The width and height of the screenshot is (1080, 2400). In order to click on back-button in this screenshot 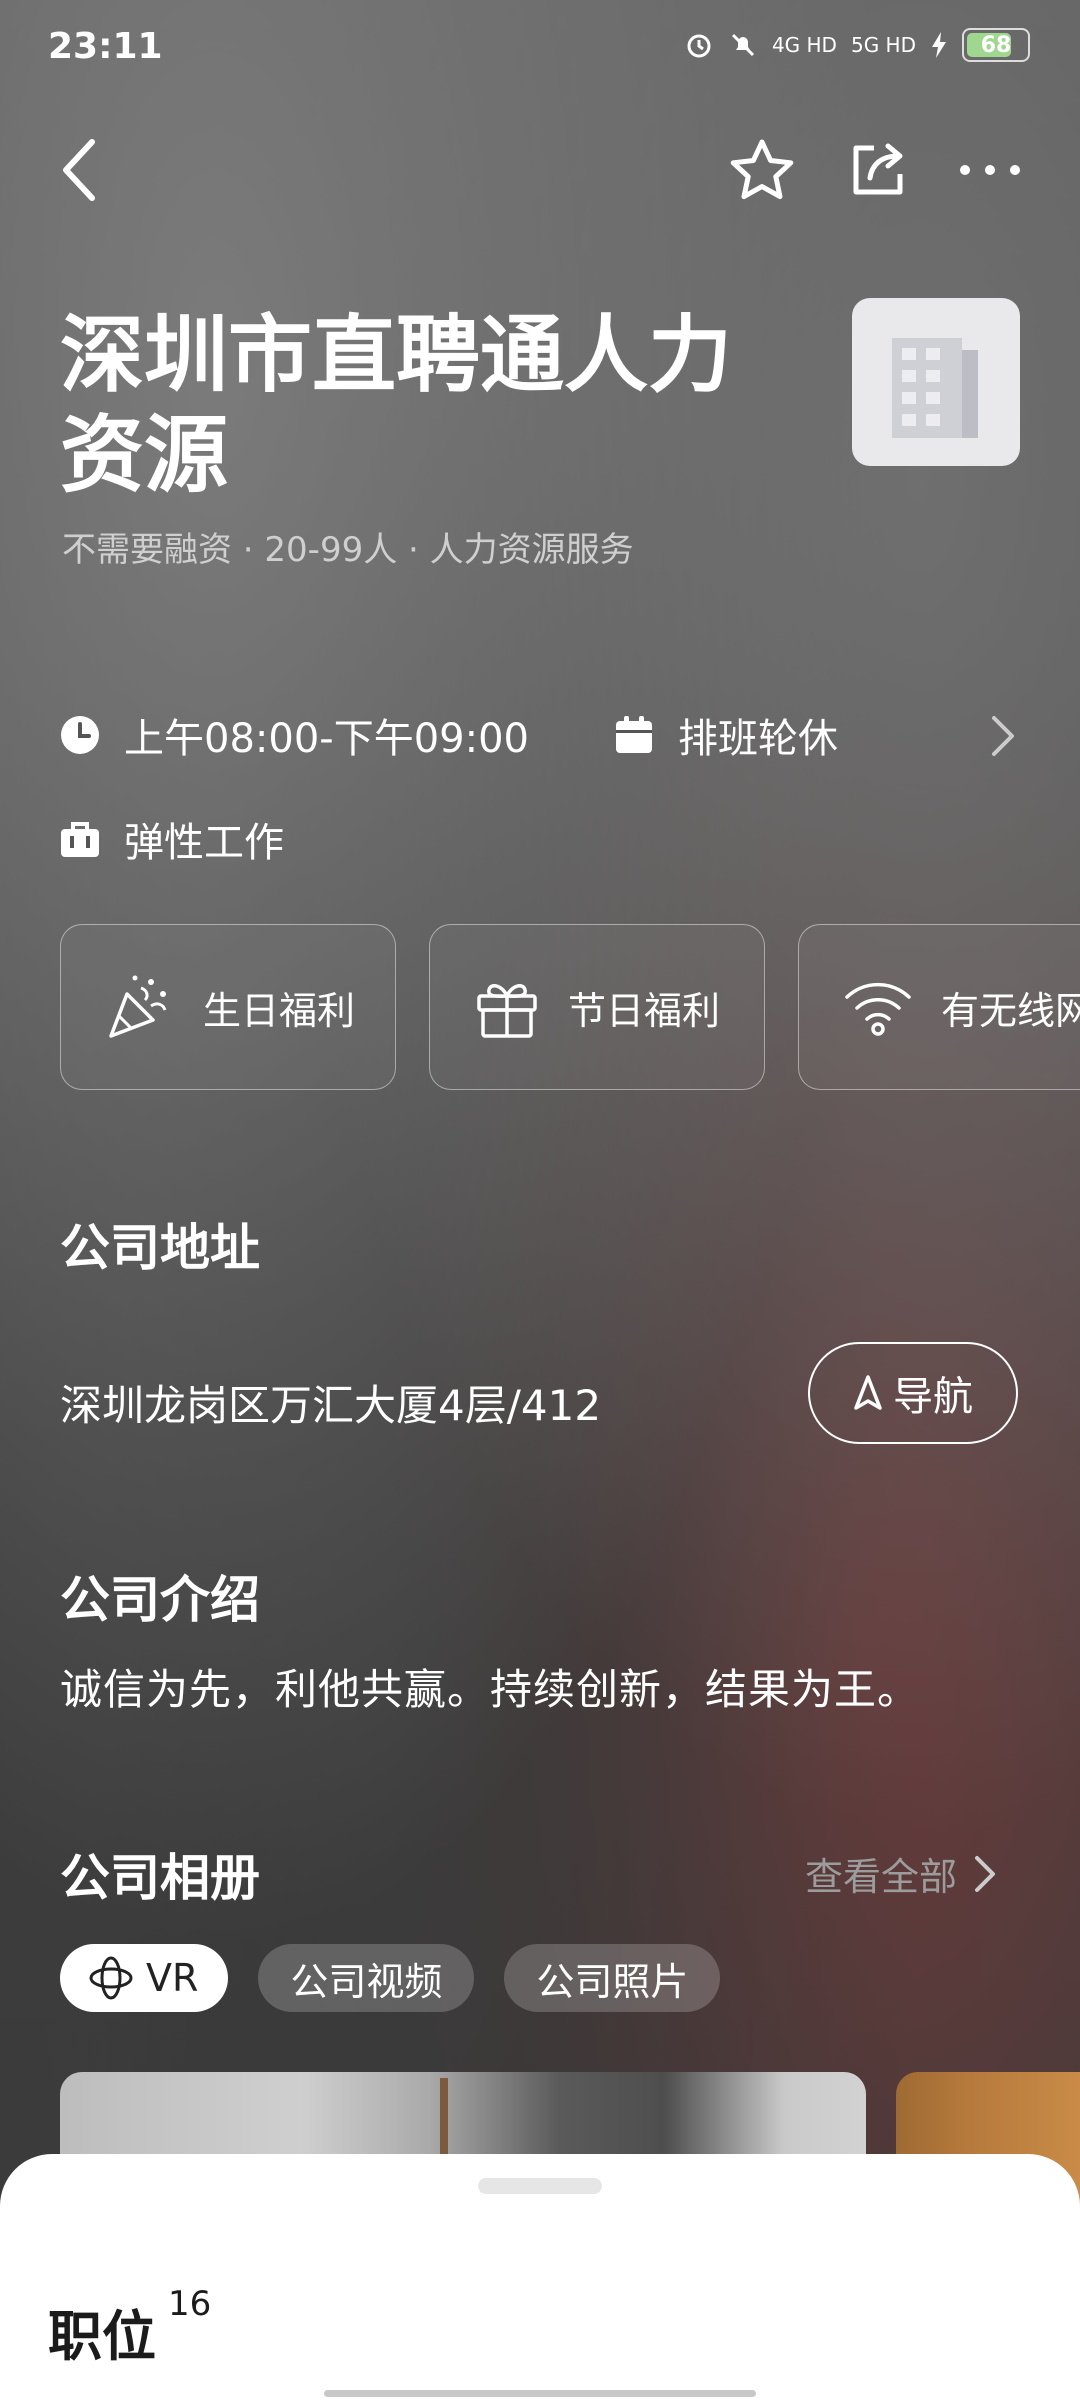, I will do `click(80, 170)`.